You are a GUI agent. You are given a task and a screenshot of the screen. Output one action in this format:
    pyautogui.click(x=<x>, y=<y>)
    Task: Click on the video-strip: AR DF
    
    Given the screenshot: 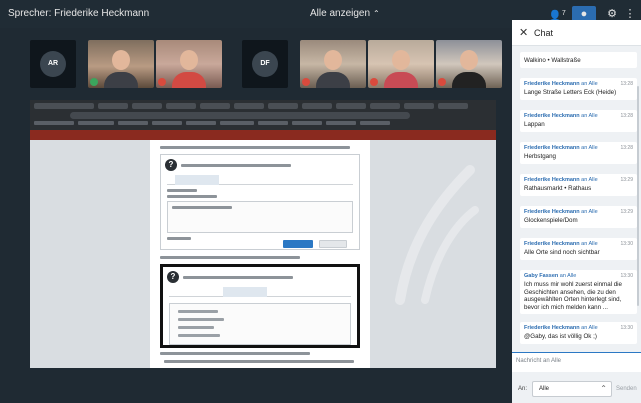 What is the action you would take?
    pyautogui.click(x=256, y=60)
    